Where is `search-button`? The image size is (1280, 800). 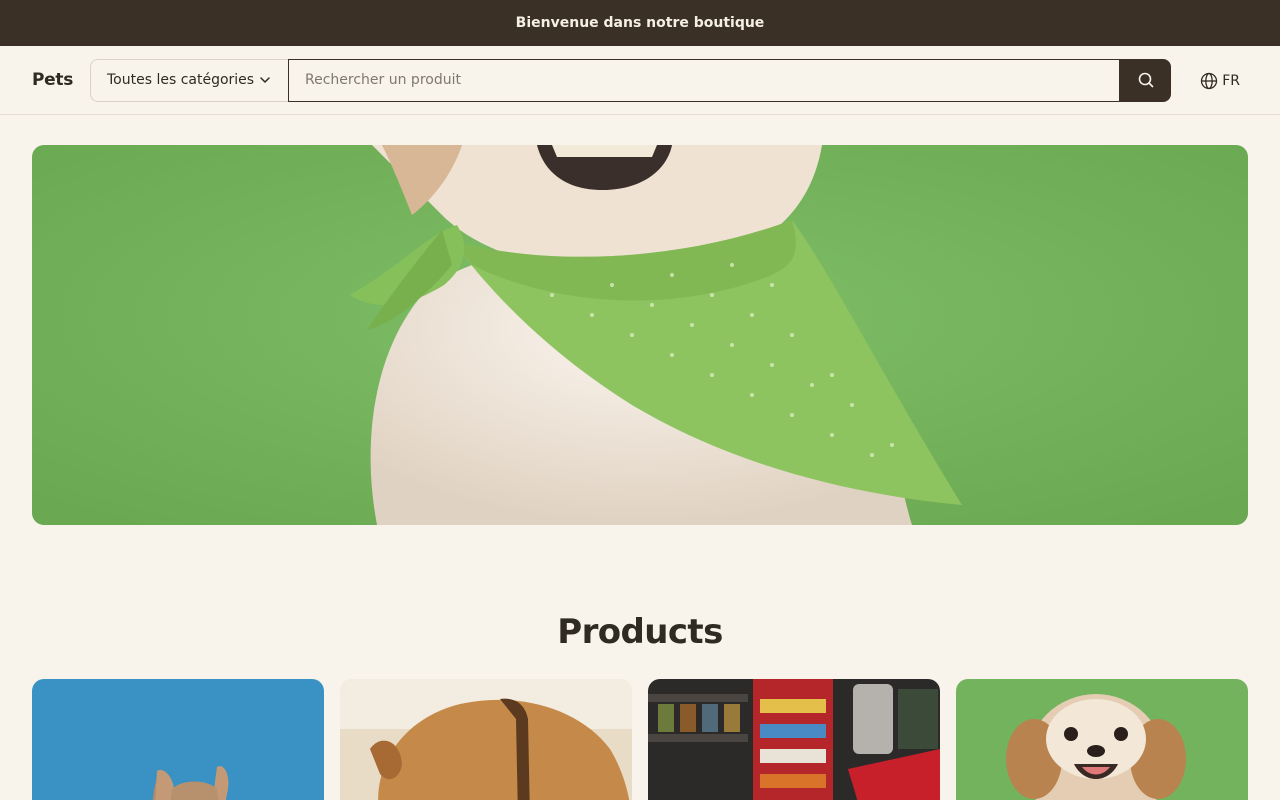
search-button is located at coordinates (1145, 80).